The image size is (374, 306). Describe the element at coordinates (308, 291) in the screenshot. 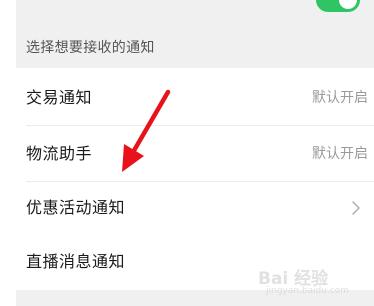

I see `watermark-url: jingyan.baidu.com` at that location.